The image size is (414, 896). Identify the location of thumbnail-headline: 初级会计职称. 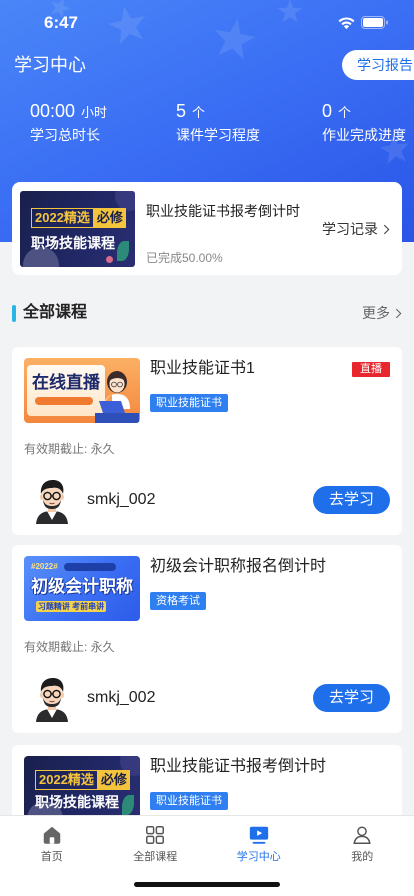
(82, 586).